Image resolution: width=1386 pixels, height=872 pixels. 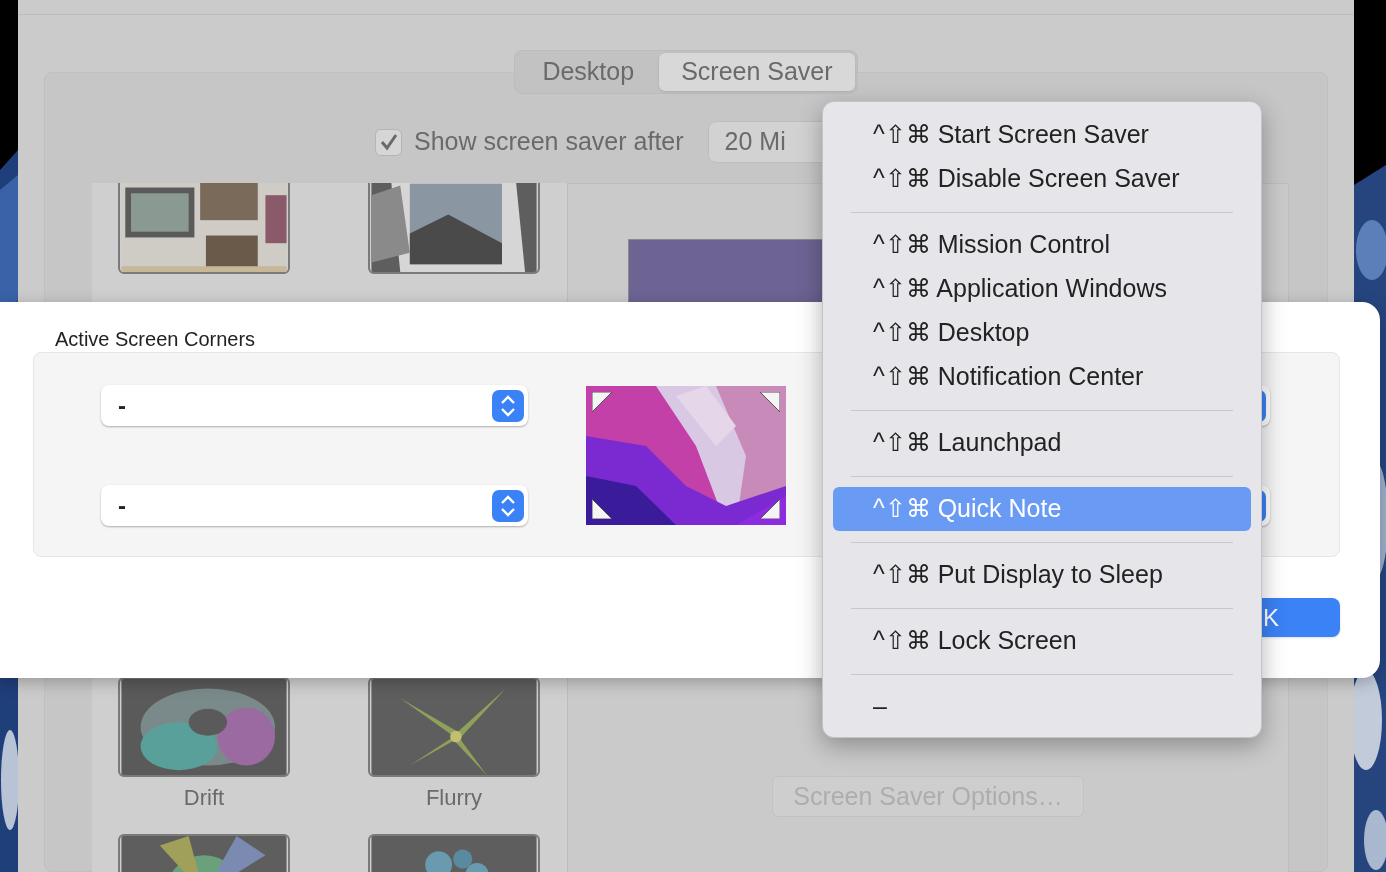 I want to click on menu-item: ^⇧⌘ Desktop, so click(x=1042, y=333).